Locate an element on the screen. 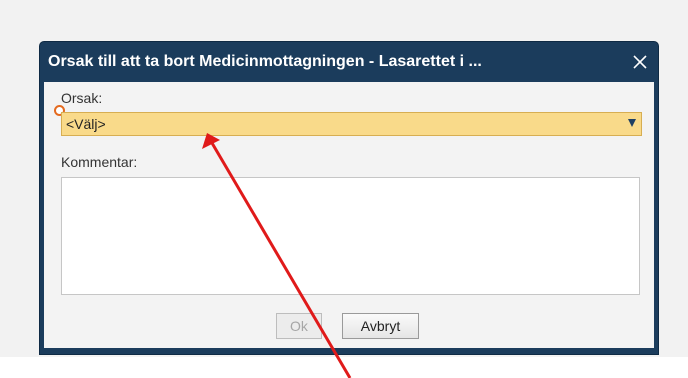  reason-select: <Välj> is located at coordinates (351, 124).